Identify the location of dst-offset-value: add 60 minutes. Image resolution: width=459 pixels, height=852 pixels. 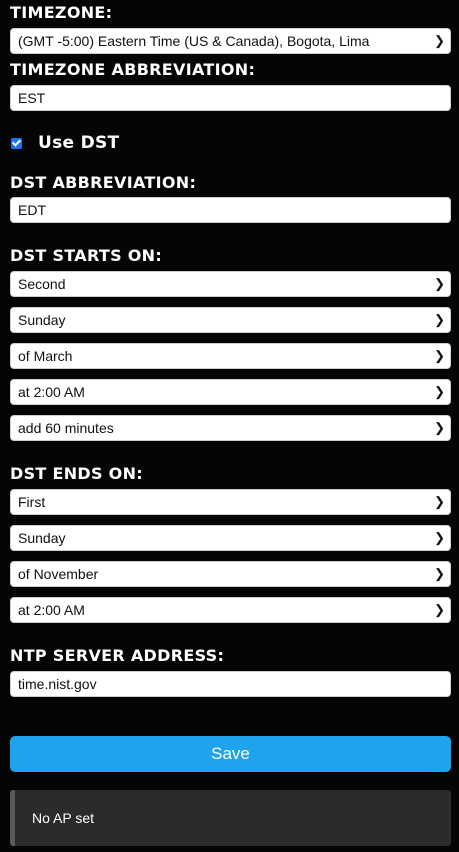
(66, 428).